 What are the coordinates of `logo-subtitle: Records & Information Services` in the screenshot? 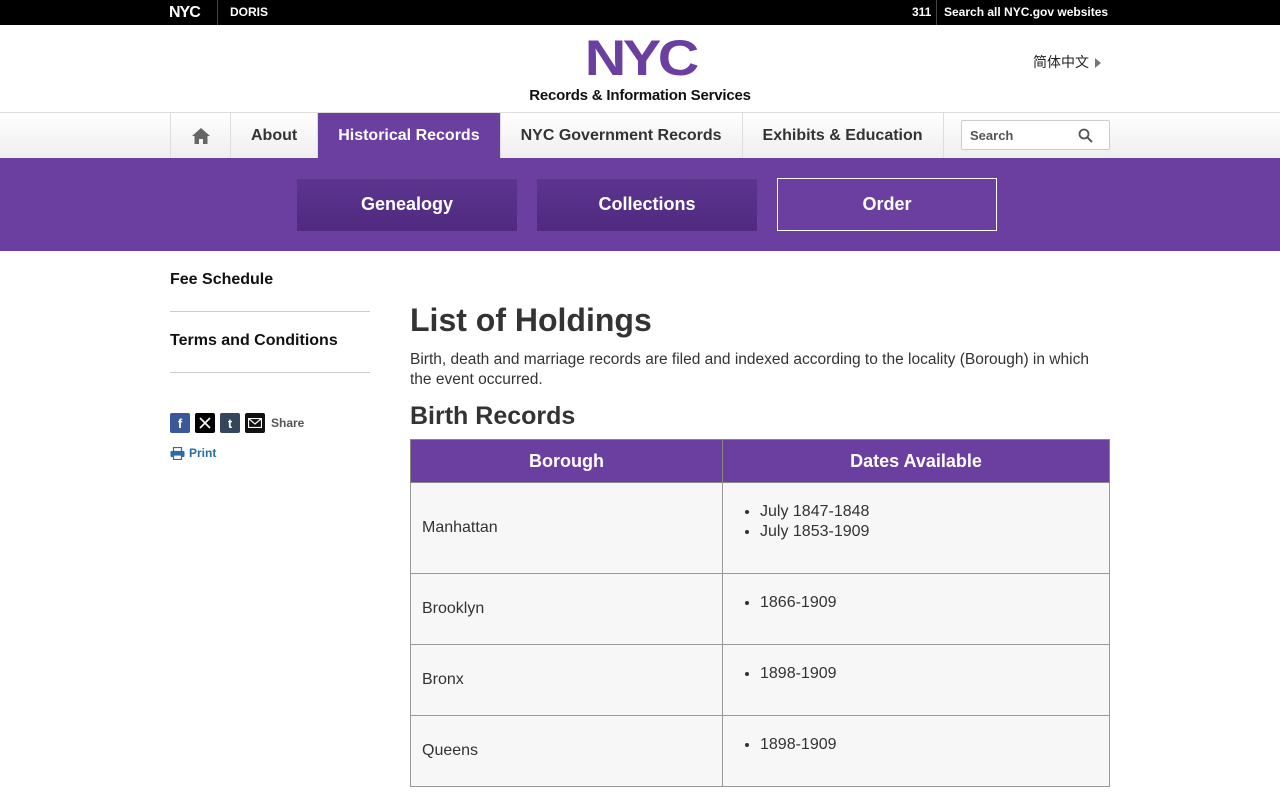 It's located at (640, 95).